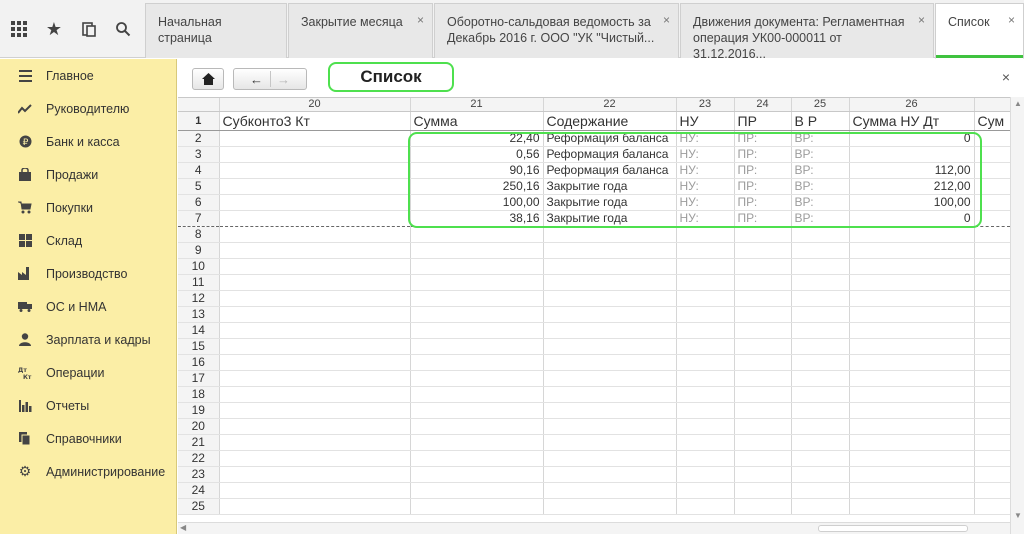 The image size is (1024, 534). What do you see at coordinates (477, 154) in the screenshot?
I see `cell-sum: 0,56` at bounding box center [477, 154].